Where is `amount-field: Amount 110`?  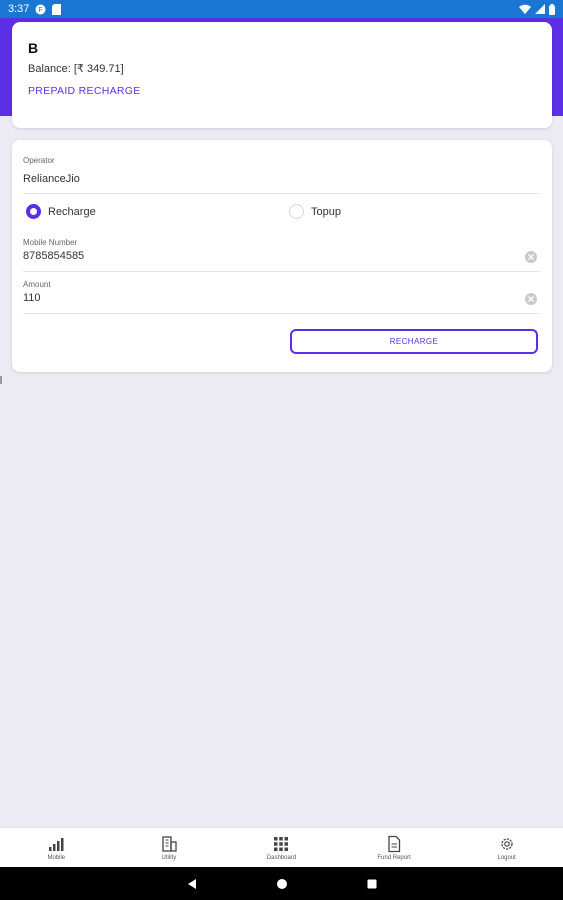 amount-field: Amount 110 is located at coordinates (281, 297).